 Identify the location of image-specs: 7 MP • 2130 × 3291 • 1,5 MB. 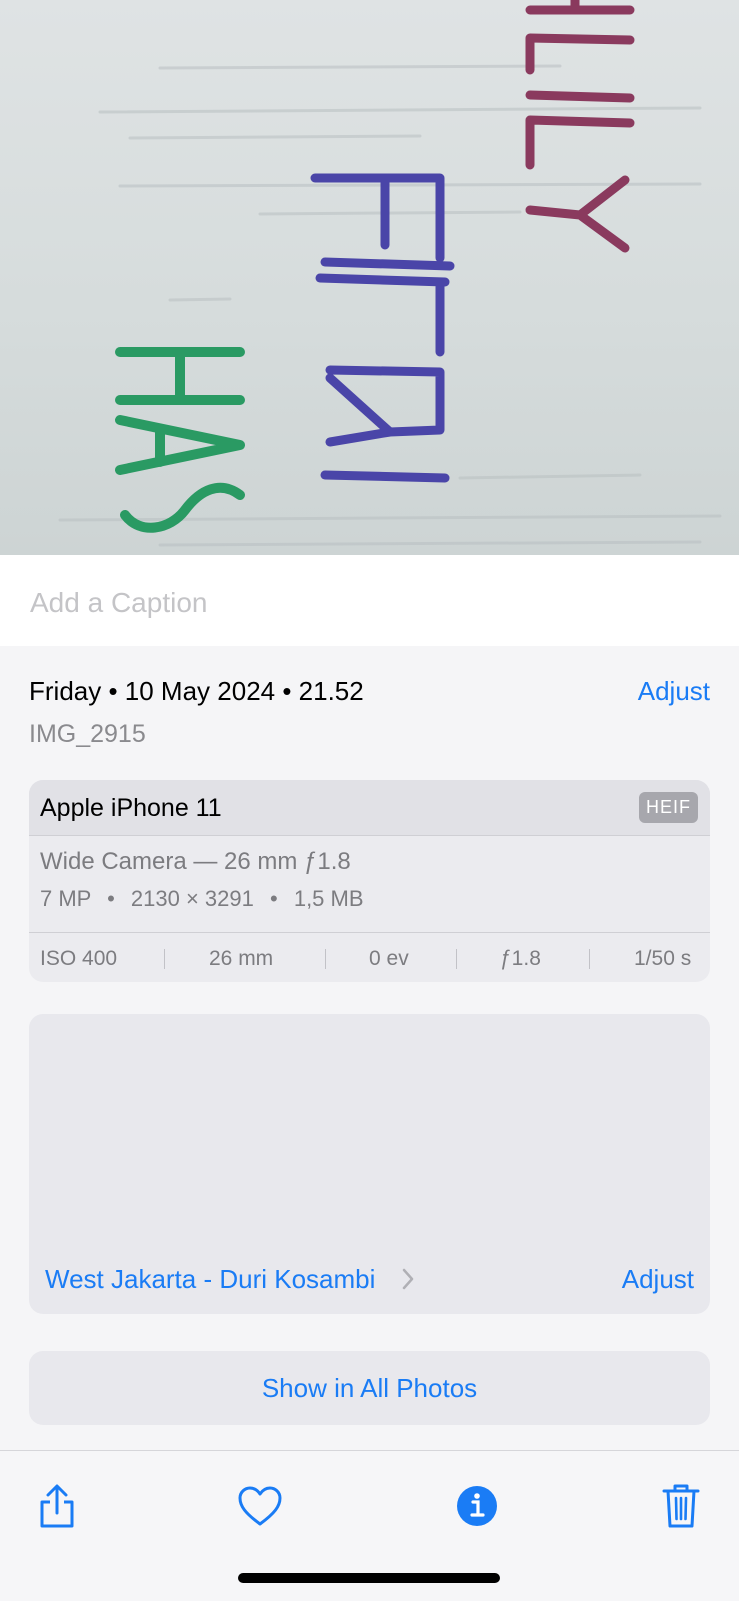
(202, 899).